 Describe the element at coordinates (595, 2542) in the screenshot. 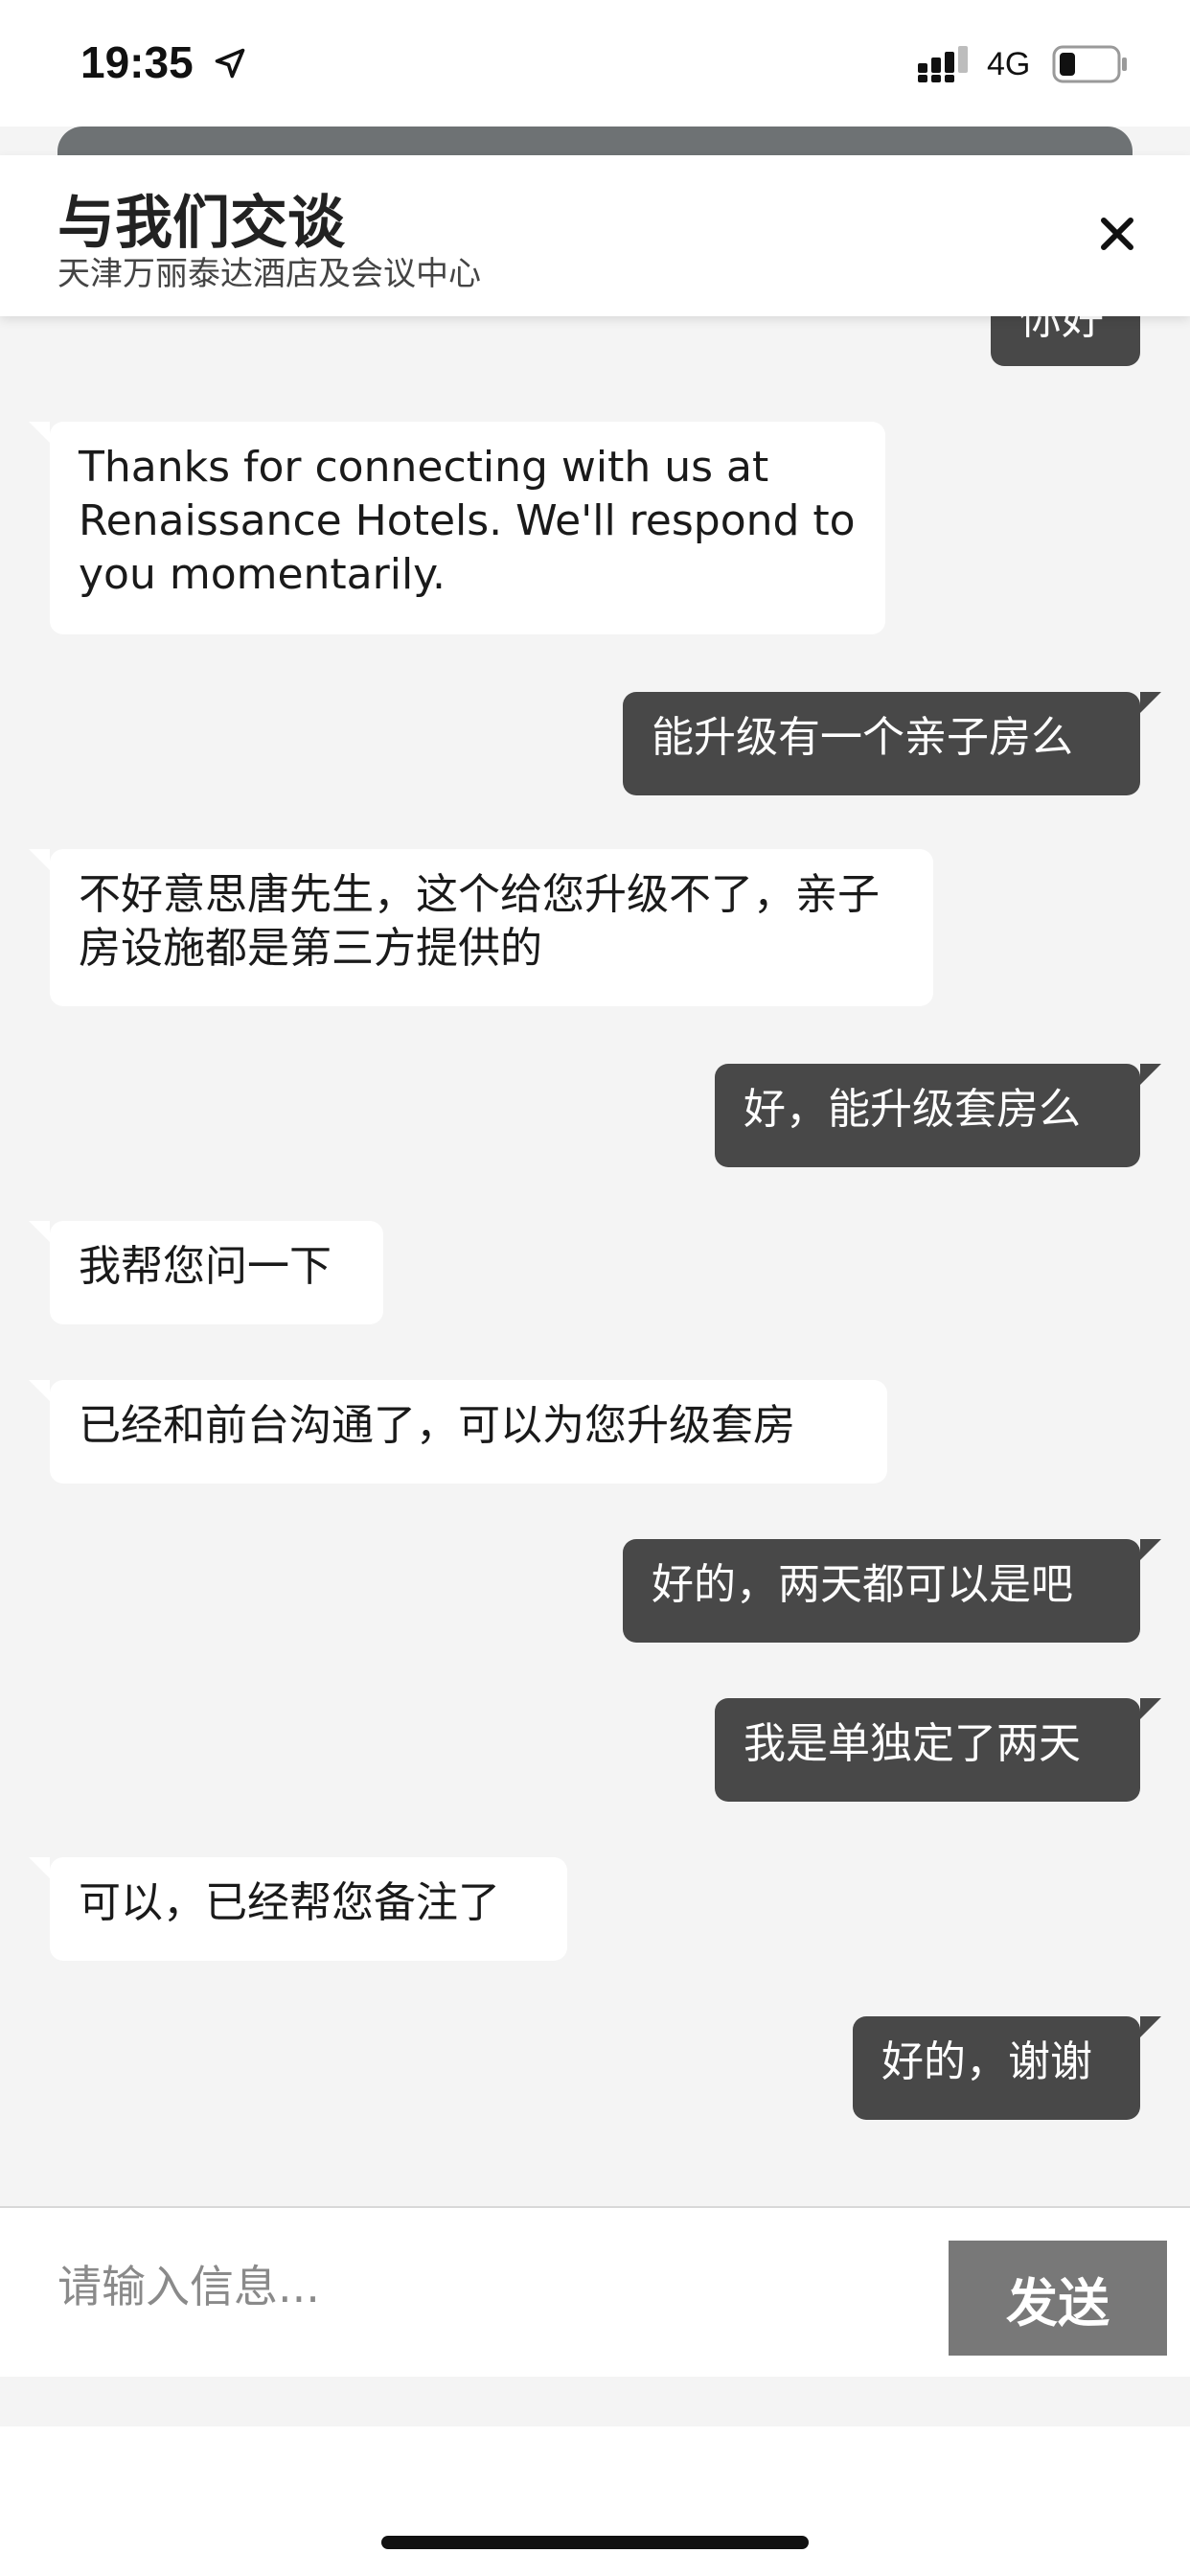

I see `home-indicator` at that location.